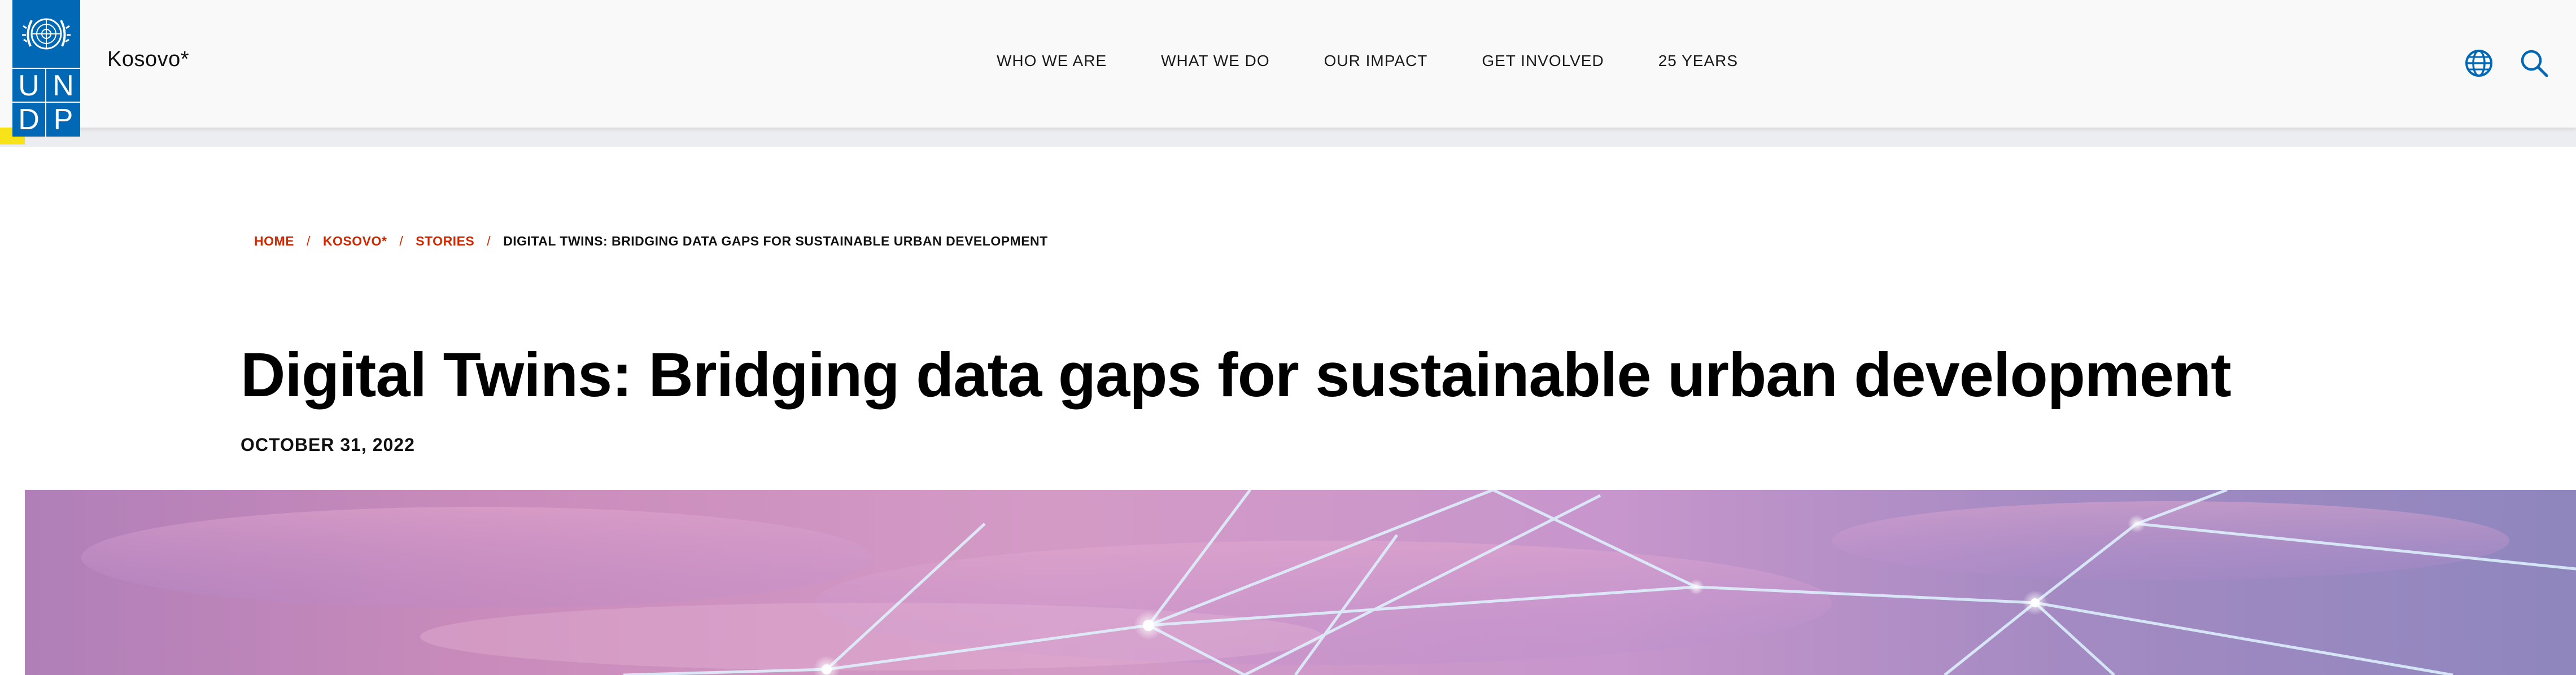 The image size is (2576, 675). I want to click on breadcrumb-home: HOME, so click(274, 241).